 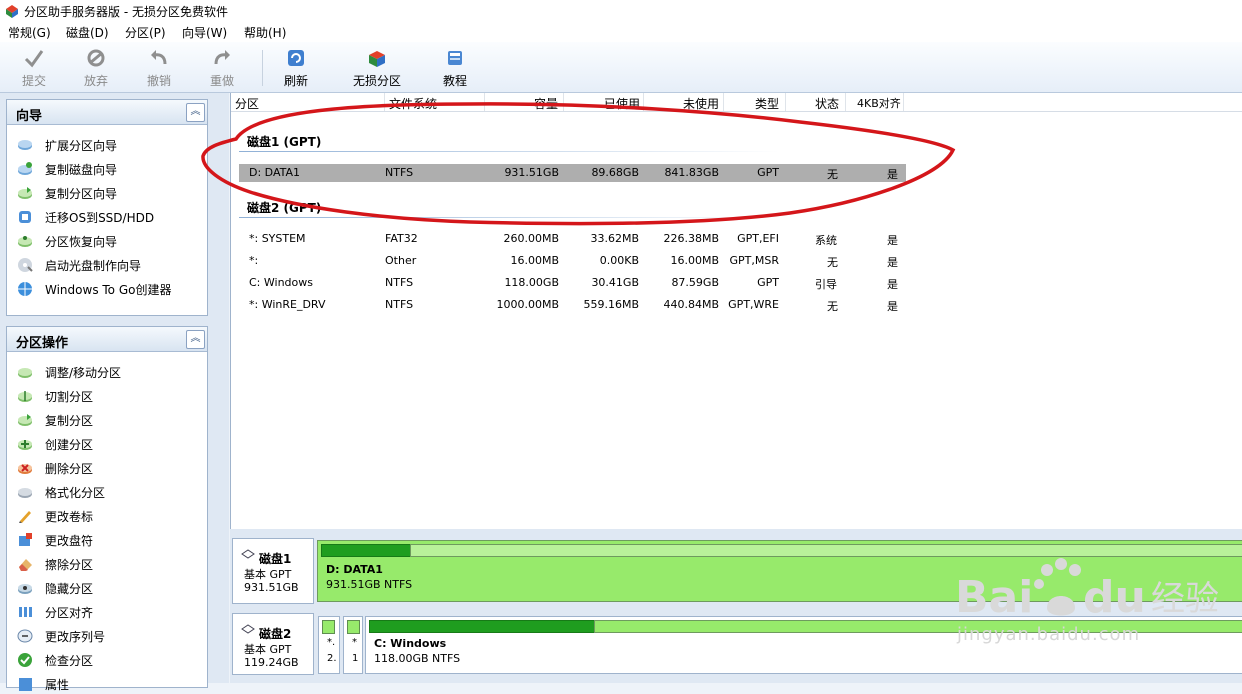 I want to click on wizard-copy-partition: 复制分区向导, so click(x=110, y=193).